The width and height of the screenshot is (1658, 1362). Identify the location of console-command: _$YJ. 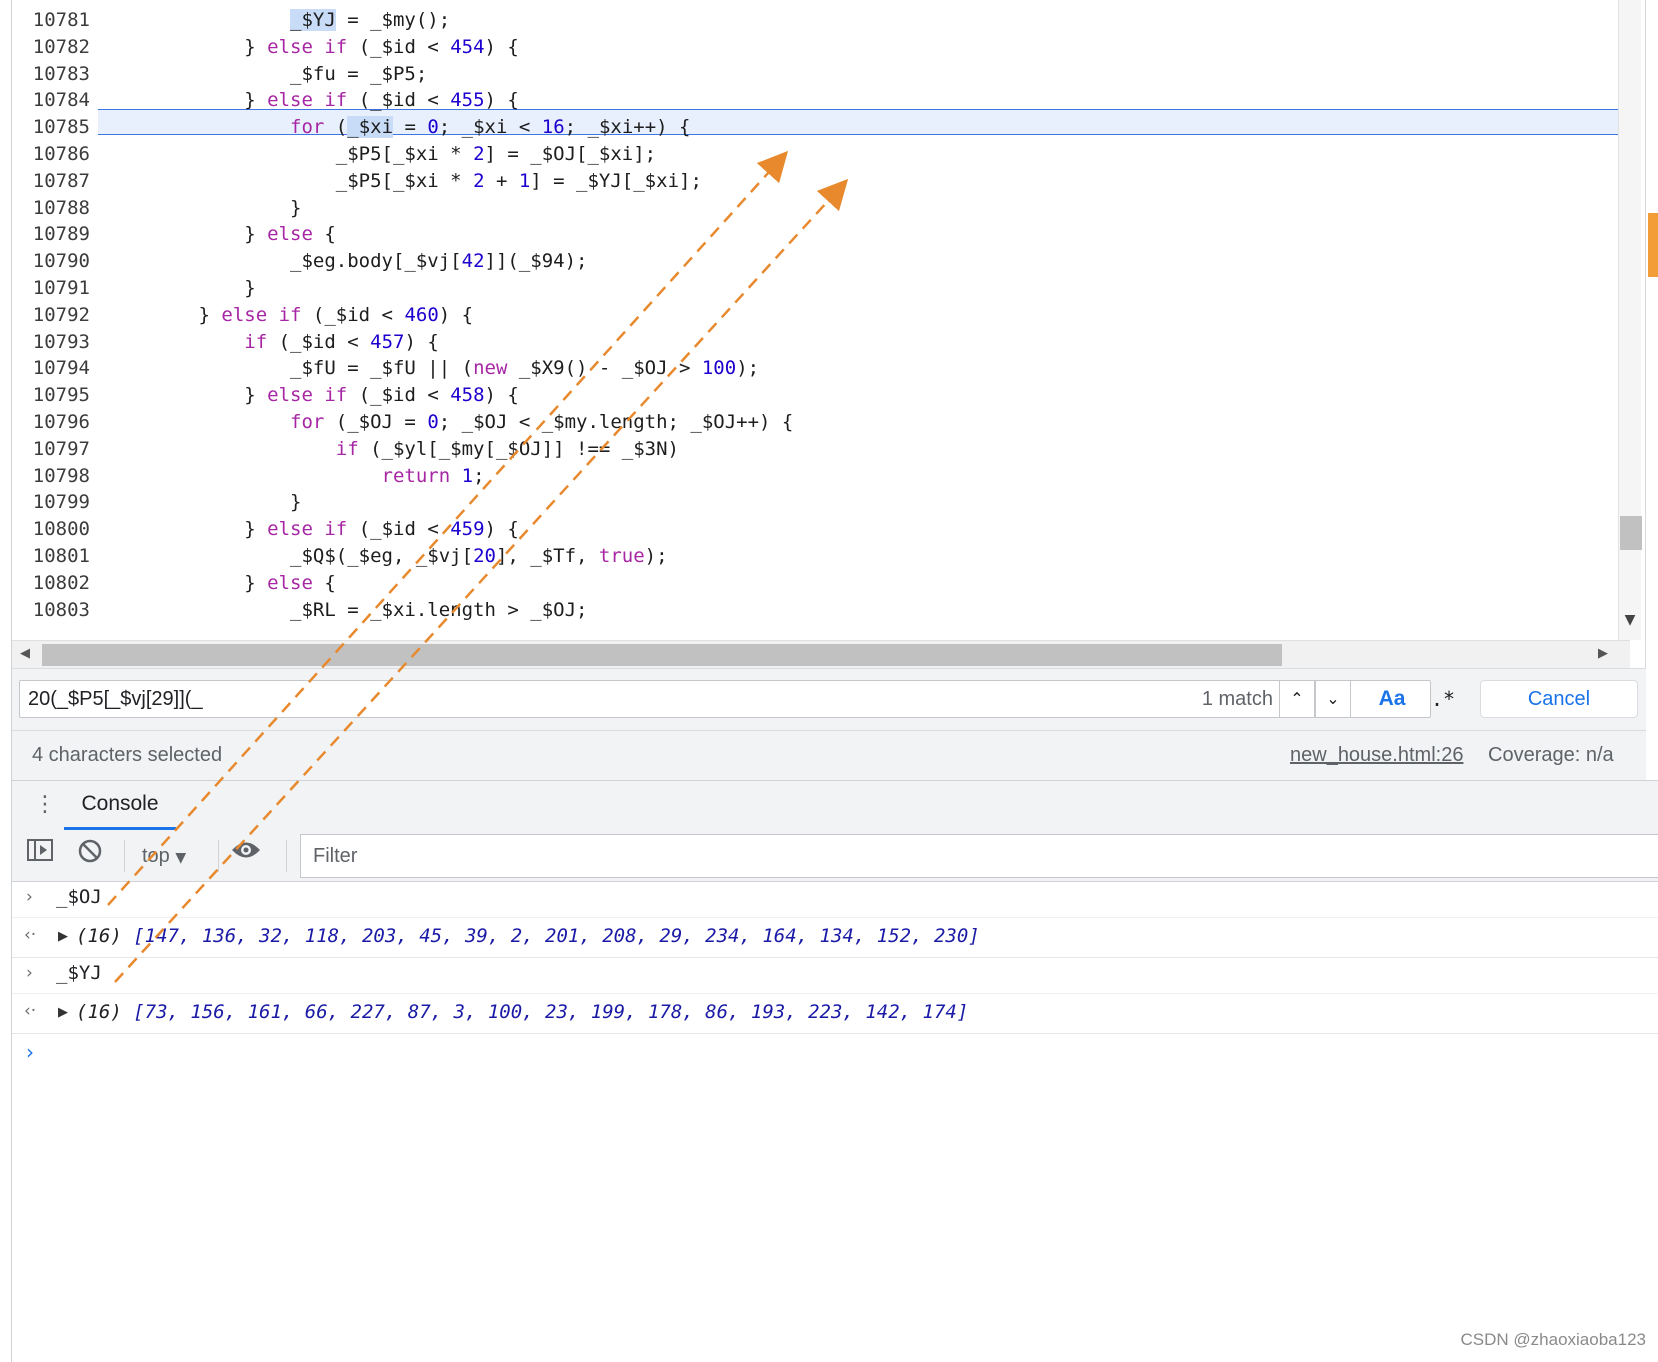
(79, 973).